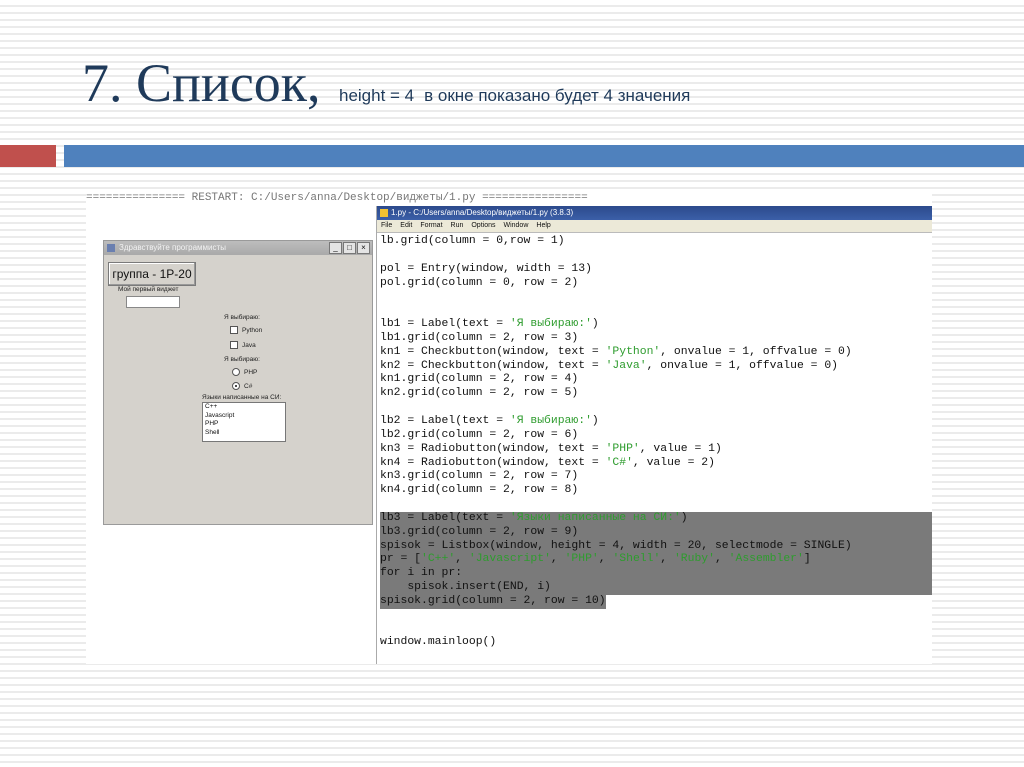 Image resolution: width=1024 pixels, height=767 pixels. Describe the element at coordinates (363, 248) in the screenshot. I see `close-button: ×` at that location.